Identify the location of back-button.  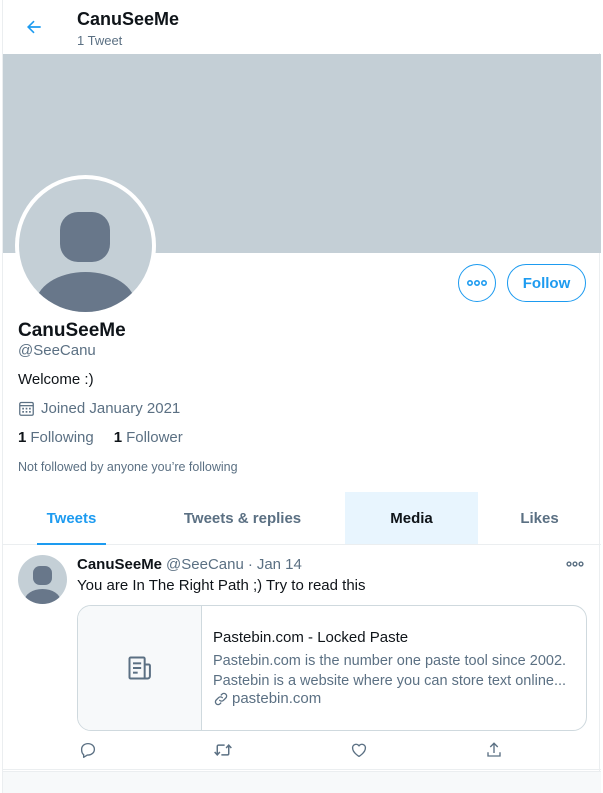
(34, 27).